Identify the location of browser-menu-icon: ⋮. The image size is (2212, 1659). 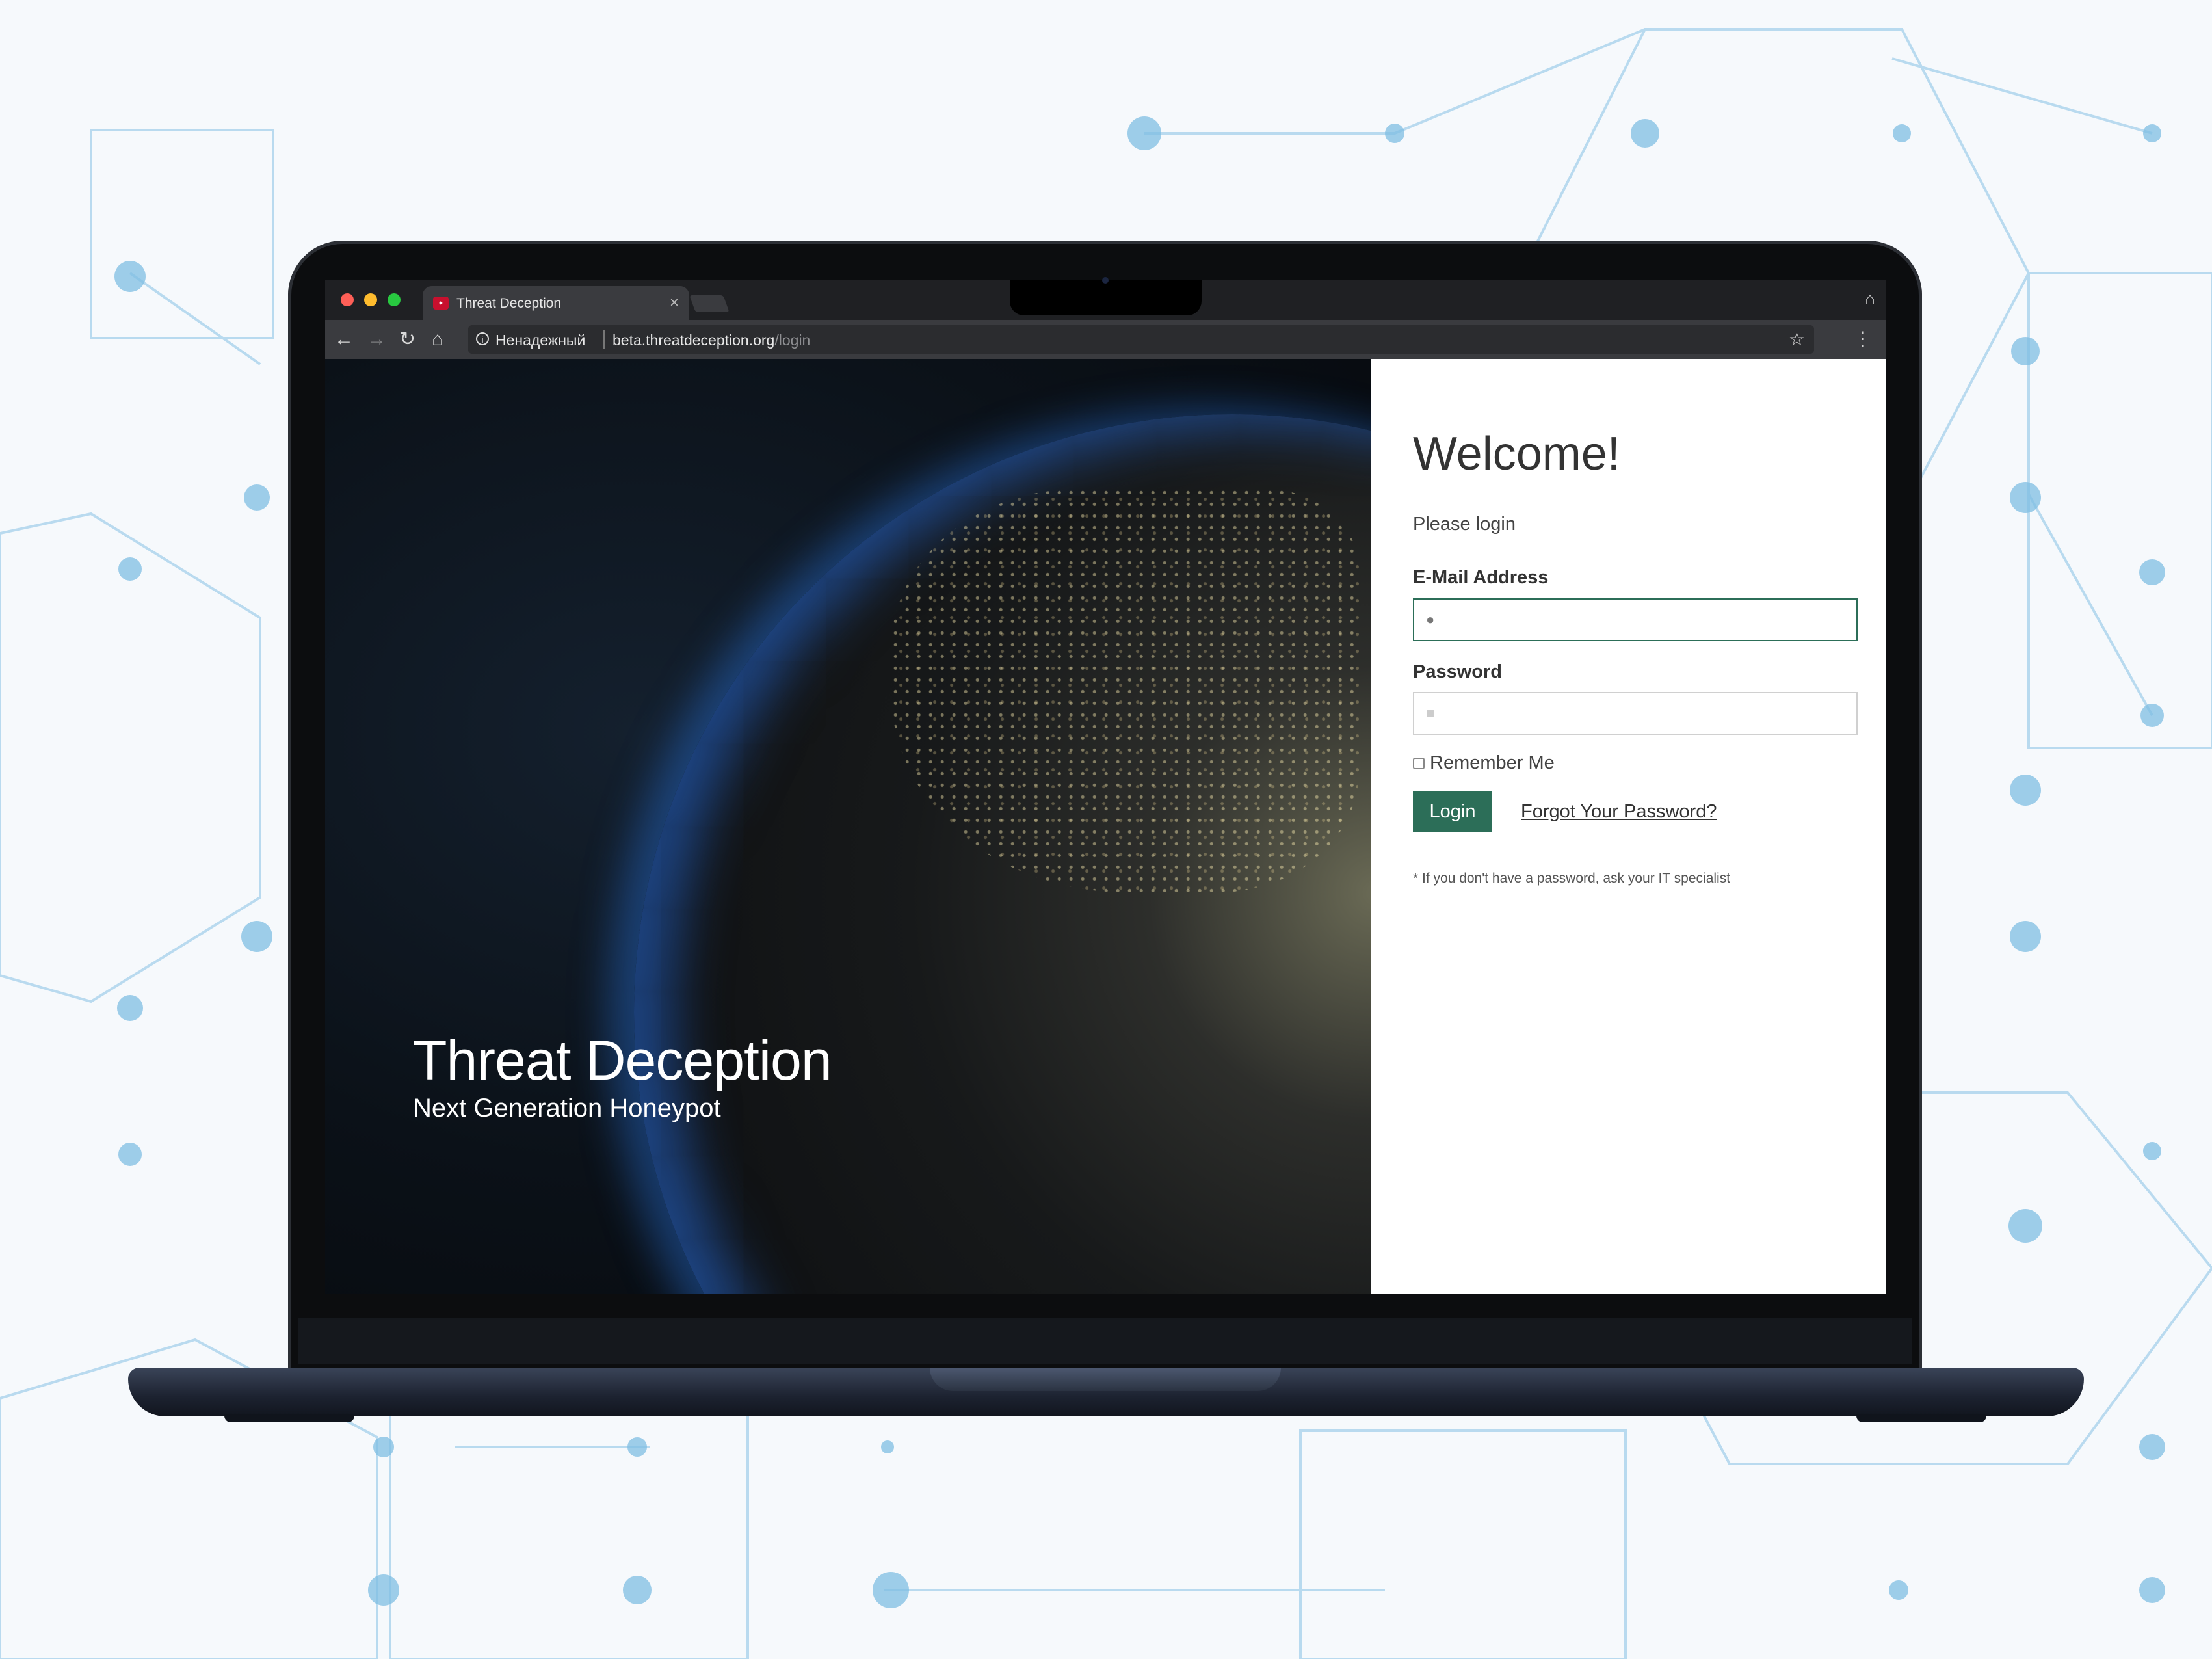
(1863, 339).